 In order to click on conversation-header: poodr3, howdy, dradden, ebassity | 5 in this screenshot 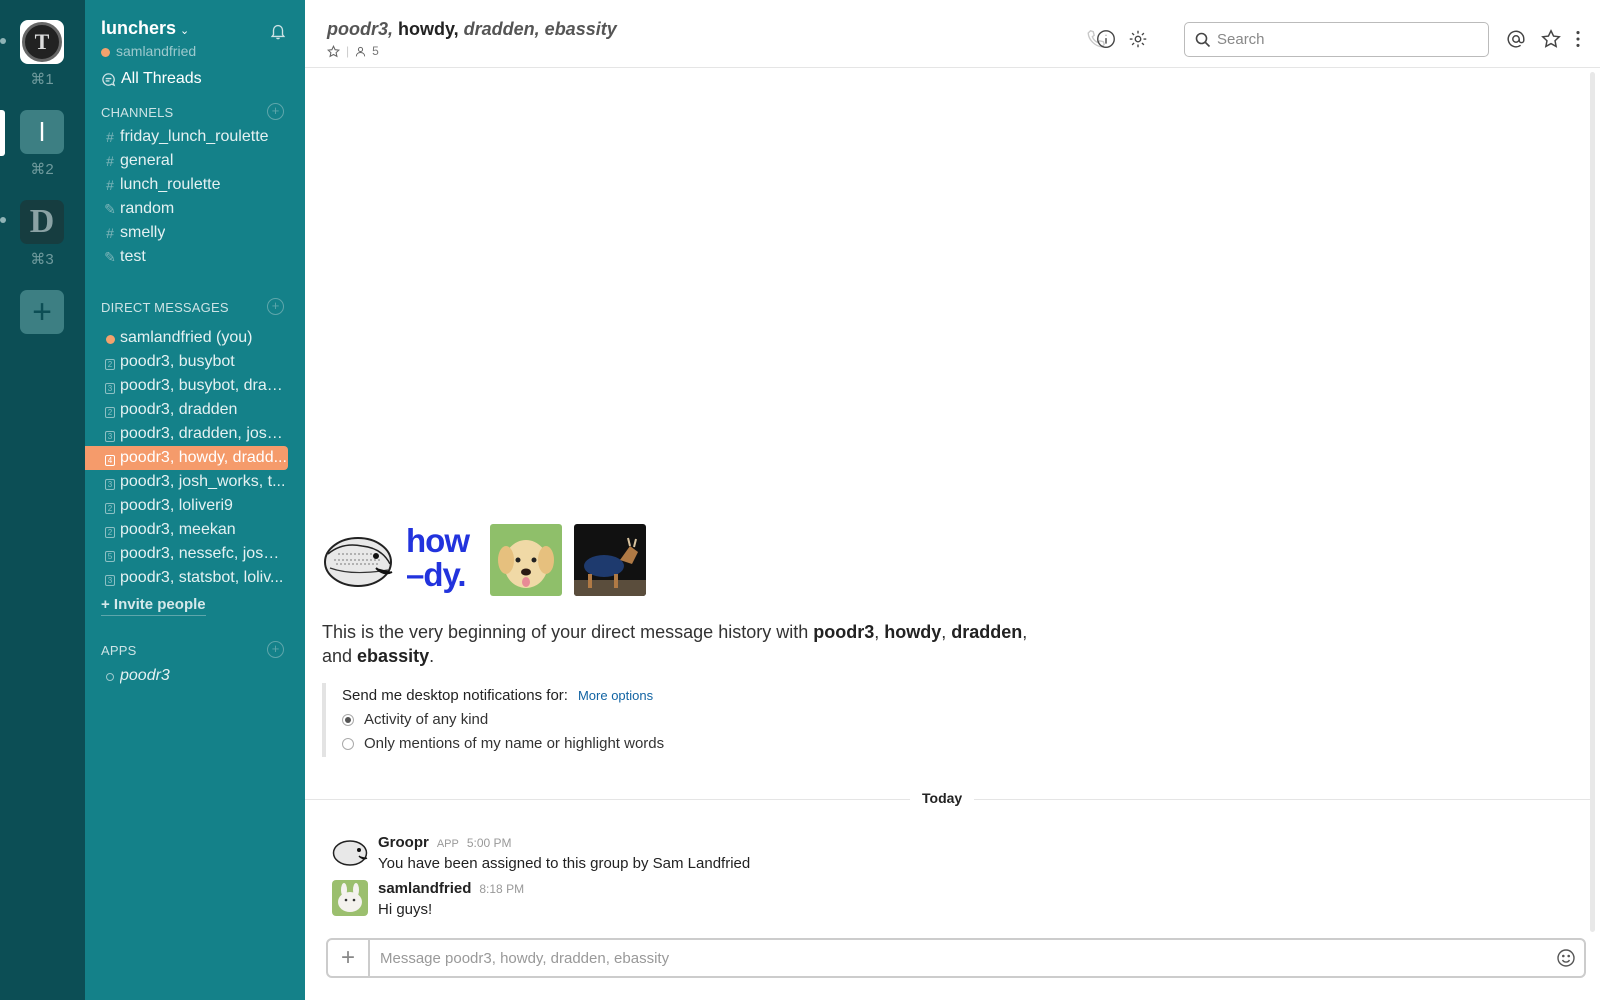, I will do `click(952, 34)`.